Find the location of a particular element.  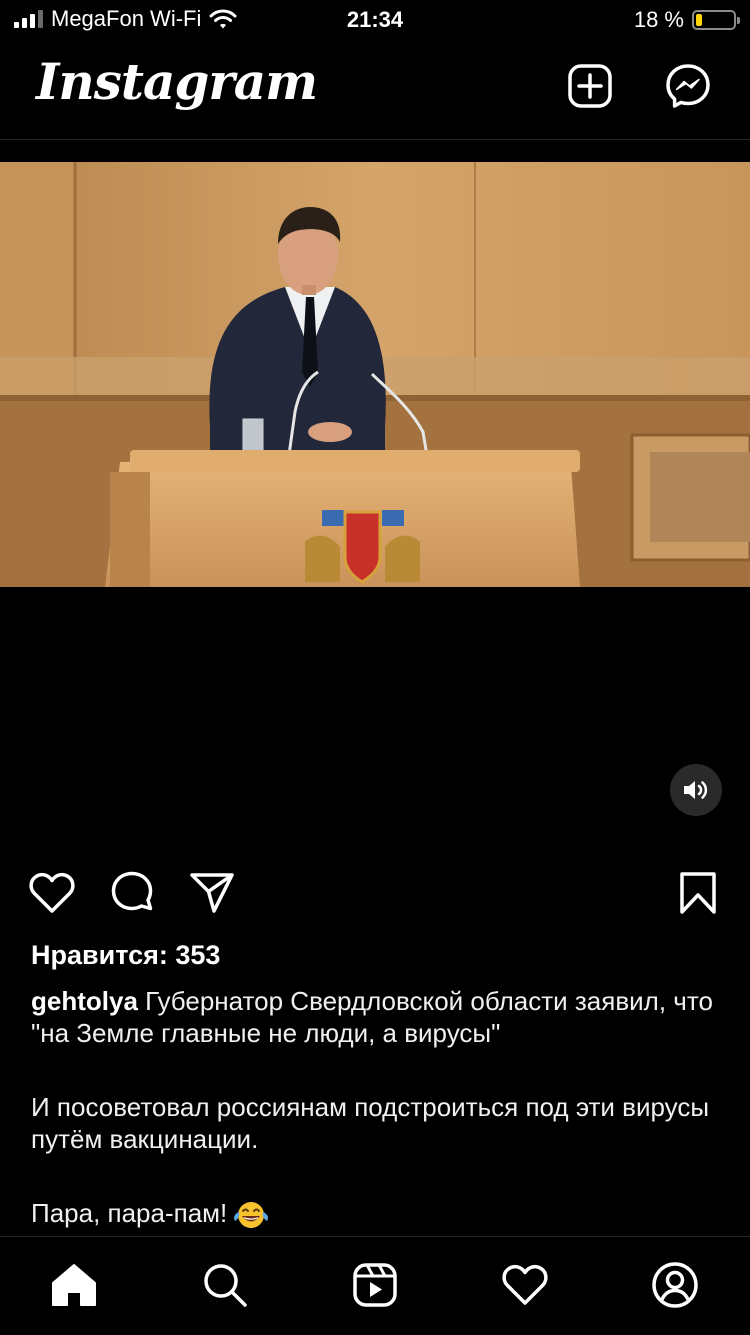

feed-spacer is located at coordinates (375, 151).